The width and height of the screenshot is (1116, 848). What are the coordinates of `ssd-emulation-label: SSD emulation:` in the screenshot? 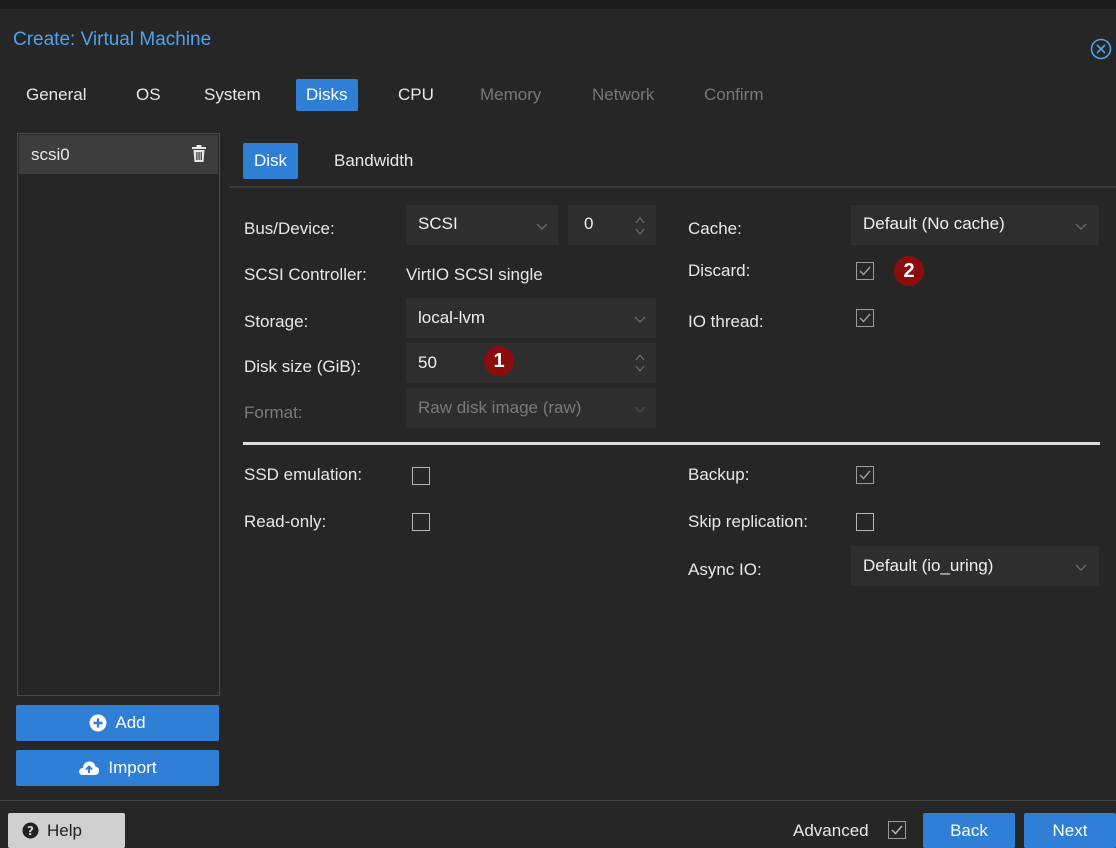 It's located at (303, 474).